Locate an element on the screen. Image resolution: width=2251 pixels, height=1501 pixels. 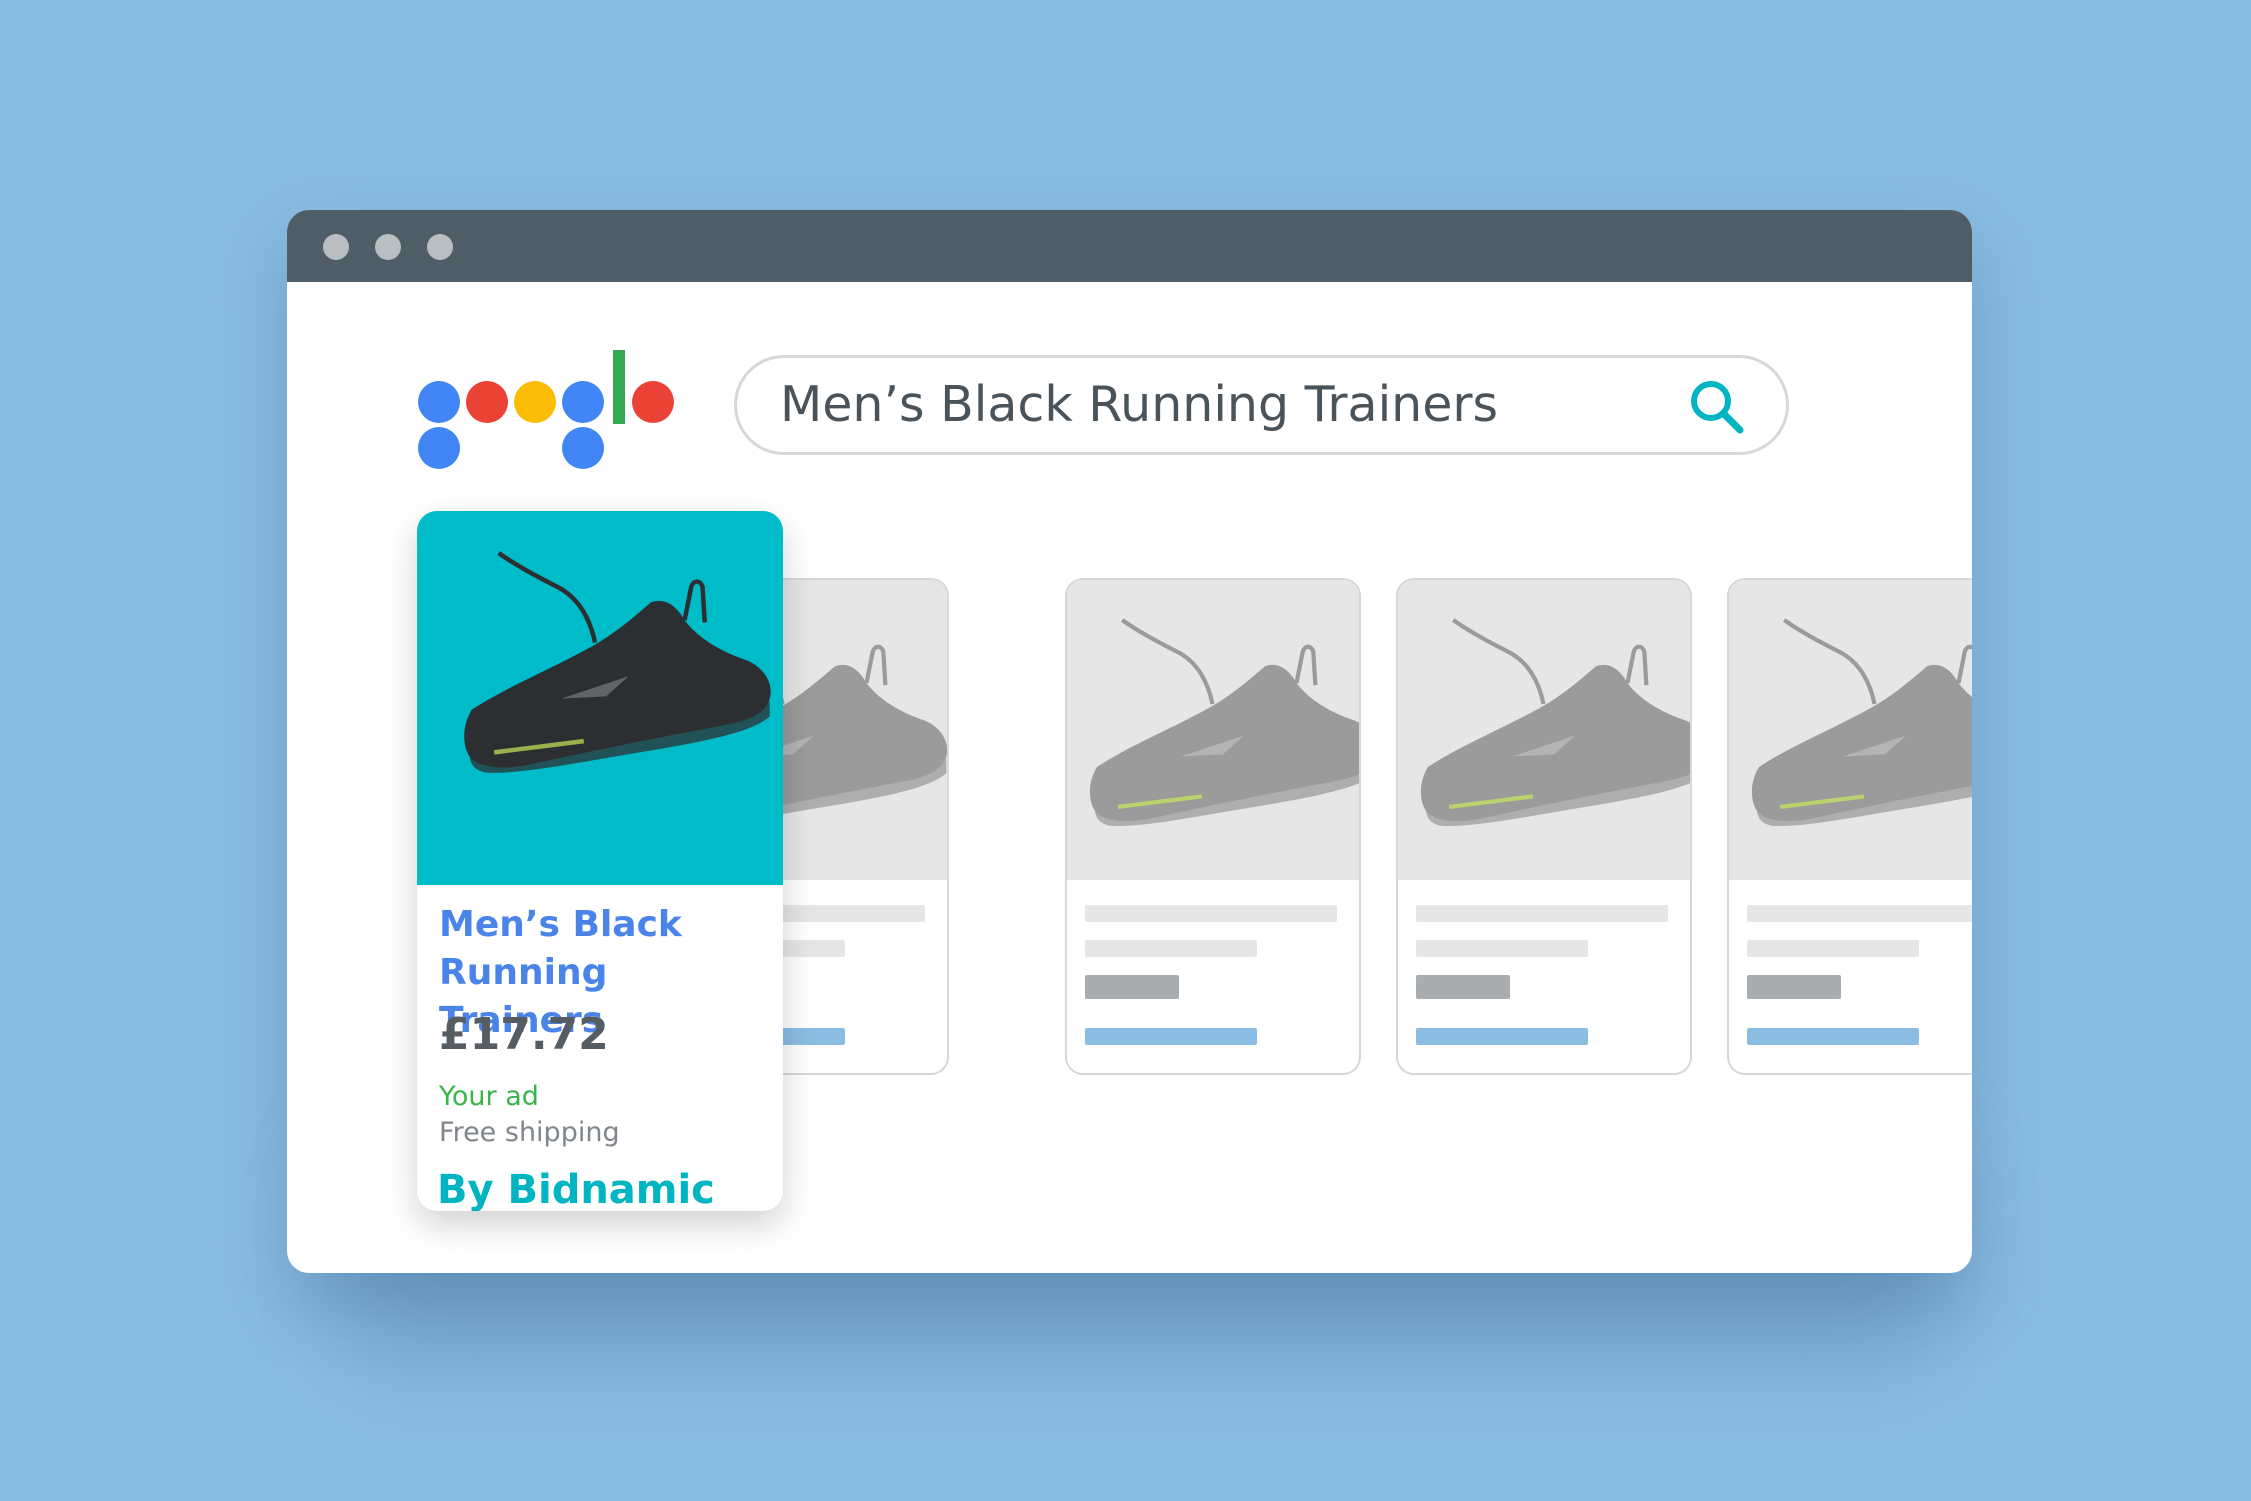
search-icon is located at coordinates (1717, 407).